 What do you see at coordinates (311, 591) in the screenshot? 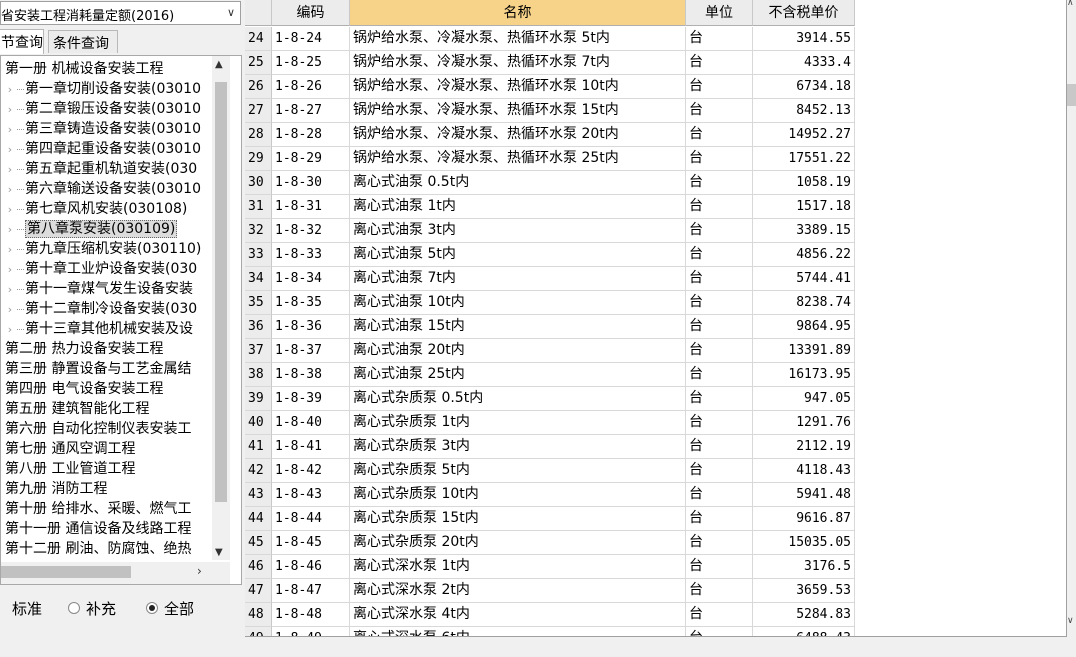
I see `cell-code: 1-8-47` at bounding box center [311, 591].